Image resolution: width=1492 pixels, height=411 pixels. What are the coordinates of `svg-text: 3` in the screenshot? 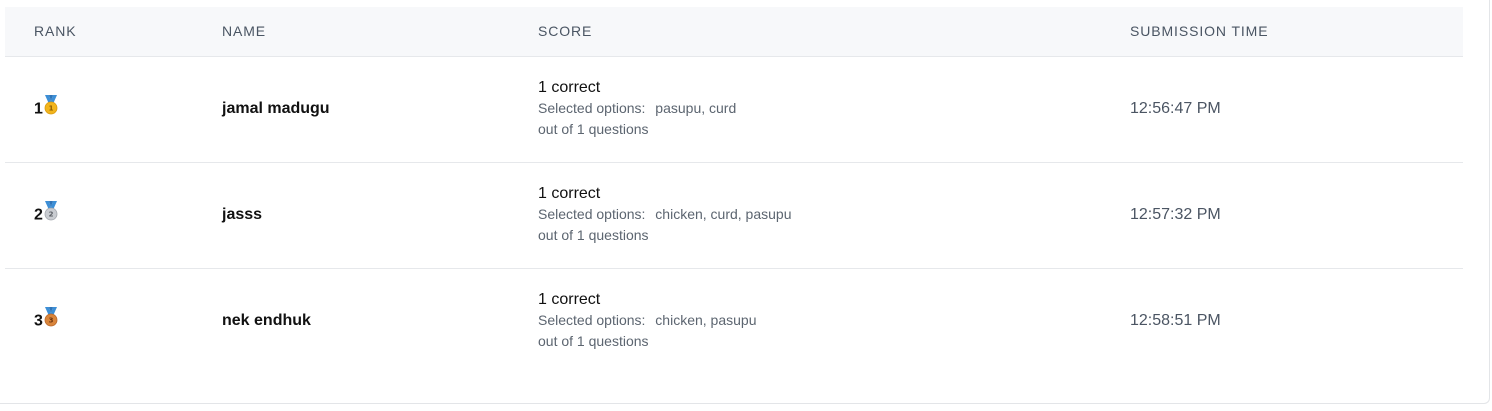 It's located at (50, 320).